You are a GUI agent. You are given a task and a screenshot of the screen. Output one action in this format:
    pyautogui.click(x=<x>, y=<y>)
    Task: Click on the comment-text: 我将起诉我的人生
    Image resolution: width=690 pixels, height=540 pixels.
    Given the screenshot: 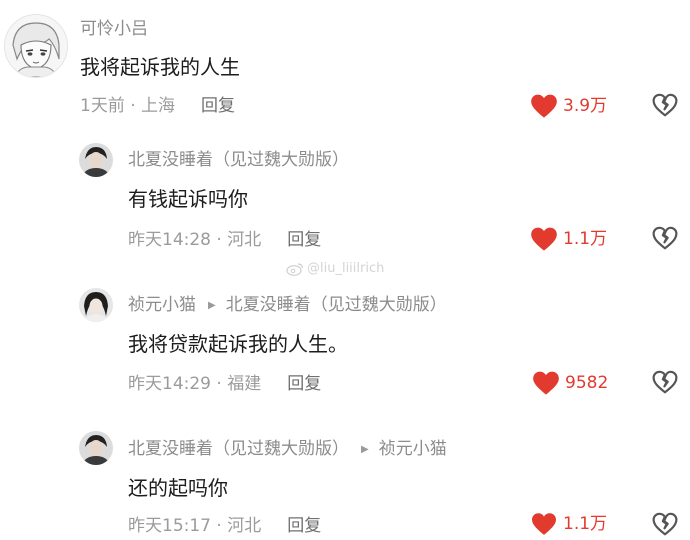 What is the action you would take?
    pyautogui.click(x=160, y=67)
    